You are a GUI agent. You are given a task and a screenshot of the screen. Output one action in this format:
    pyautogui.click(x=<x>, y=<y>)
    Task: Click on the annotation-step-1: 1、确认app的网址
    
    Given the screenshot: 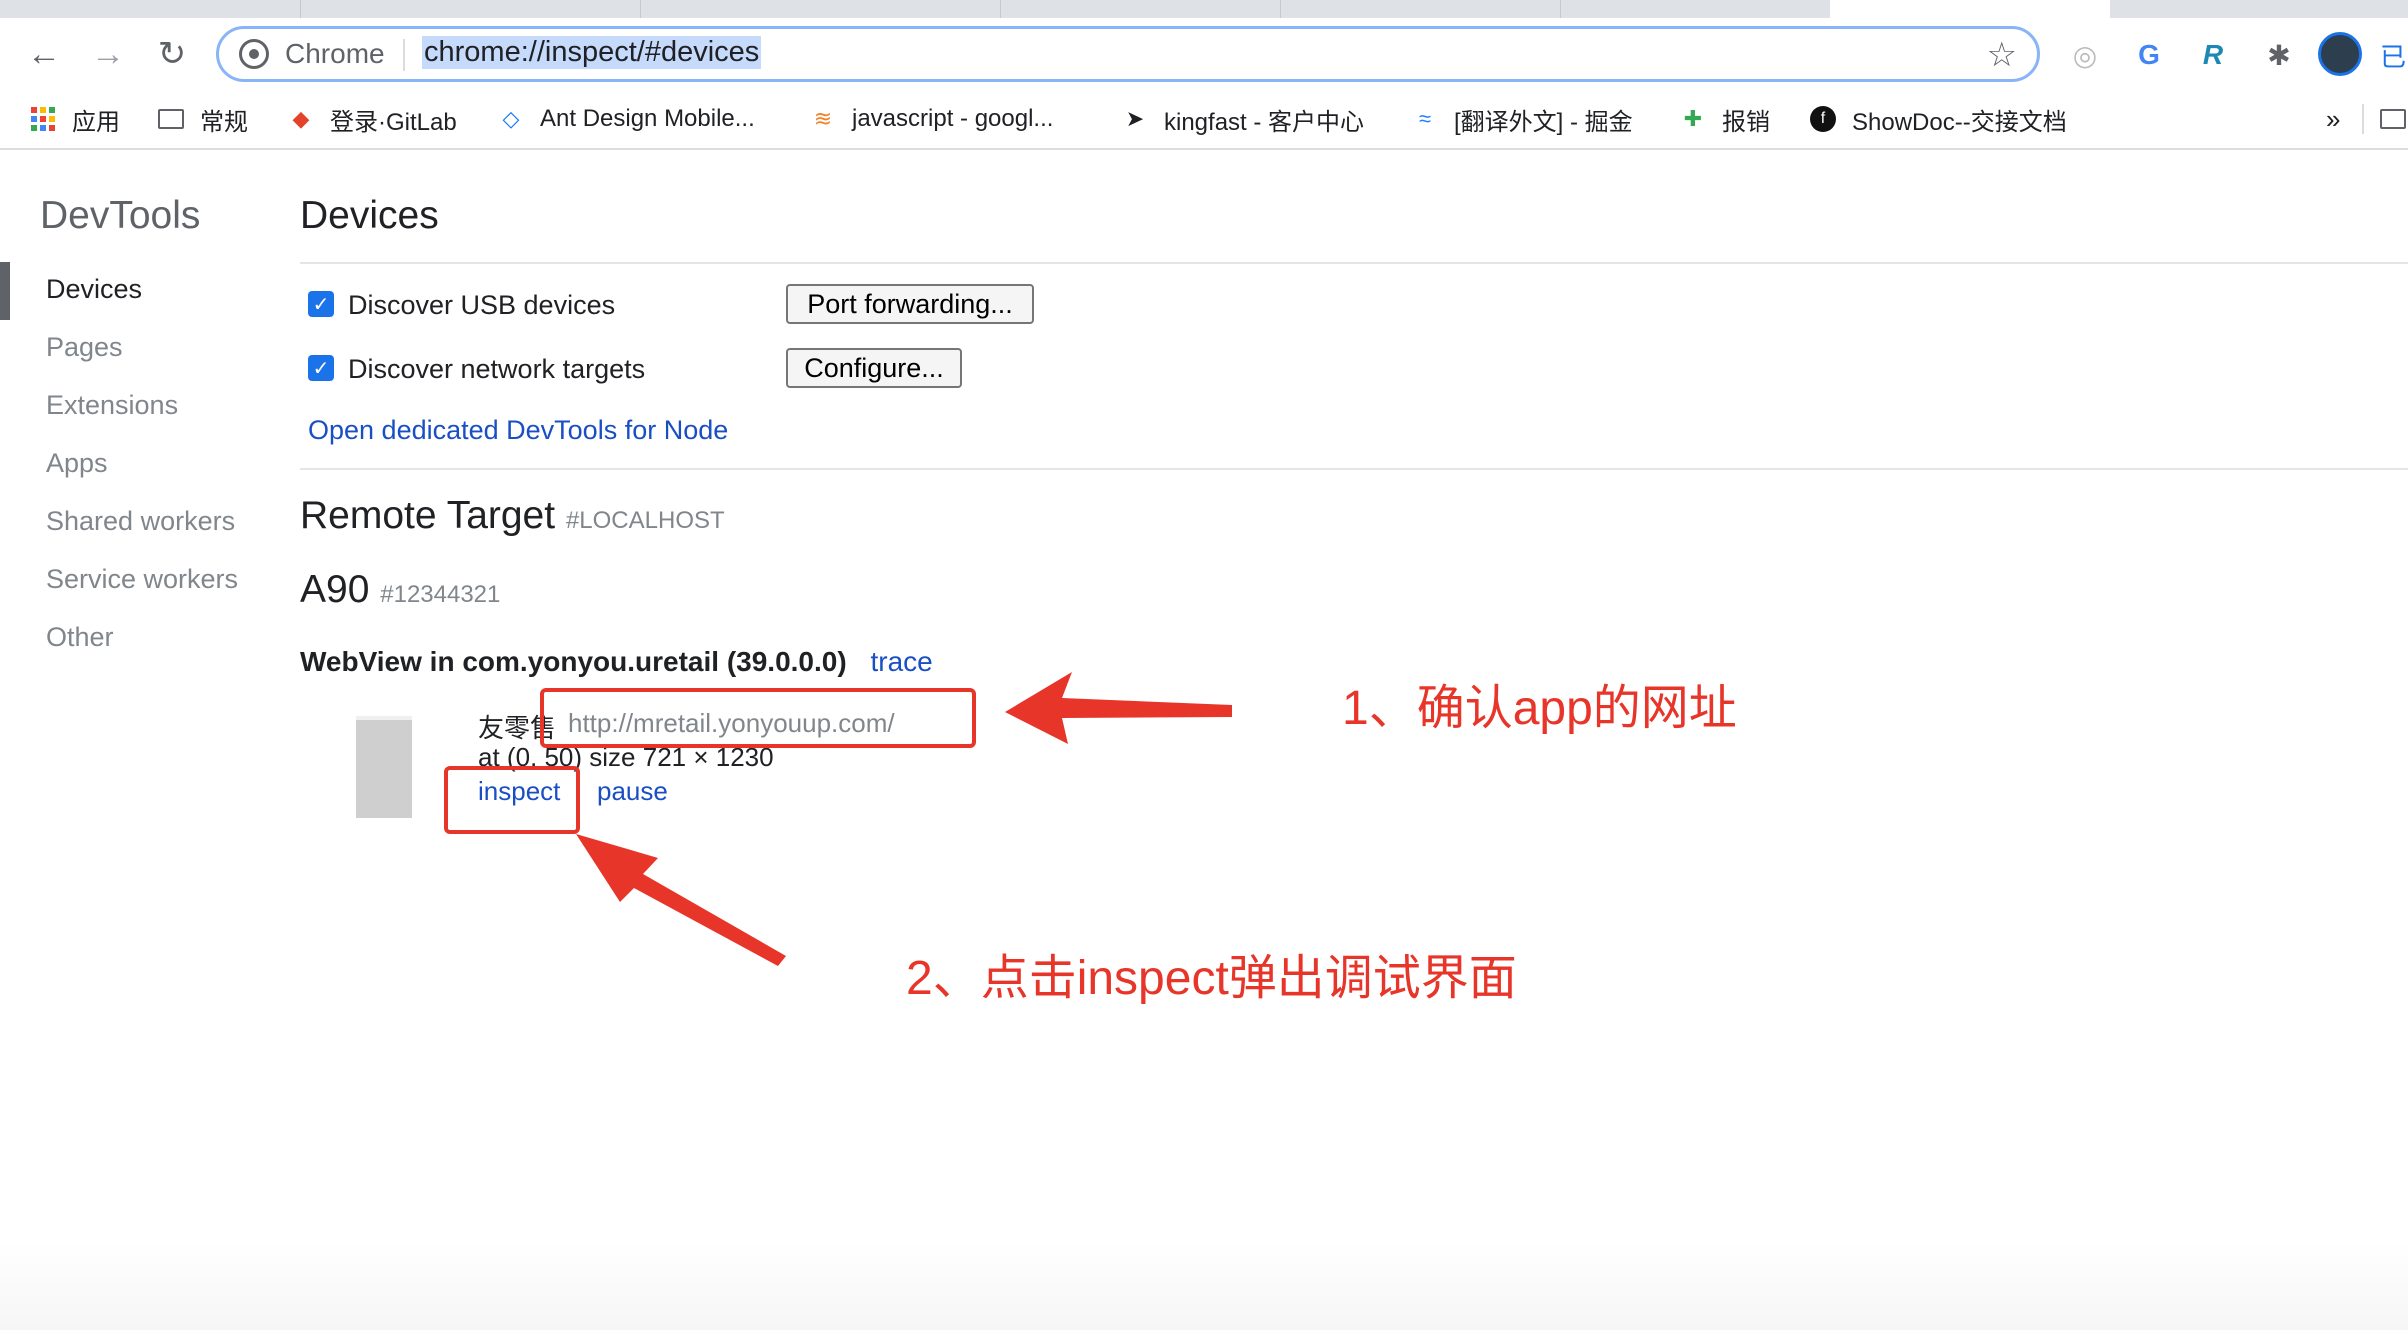 What is the action you would take?
    pyautogui.click(x=1539, y=708)
    